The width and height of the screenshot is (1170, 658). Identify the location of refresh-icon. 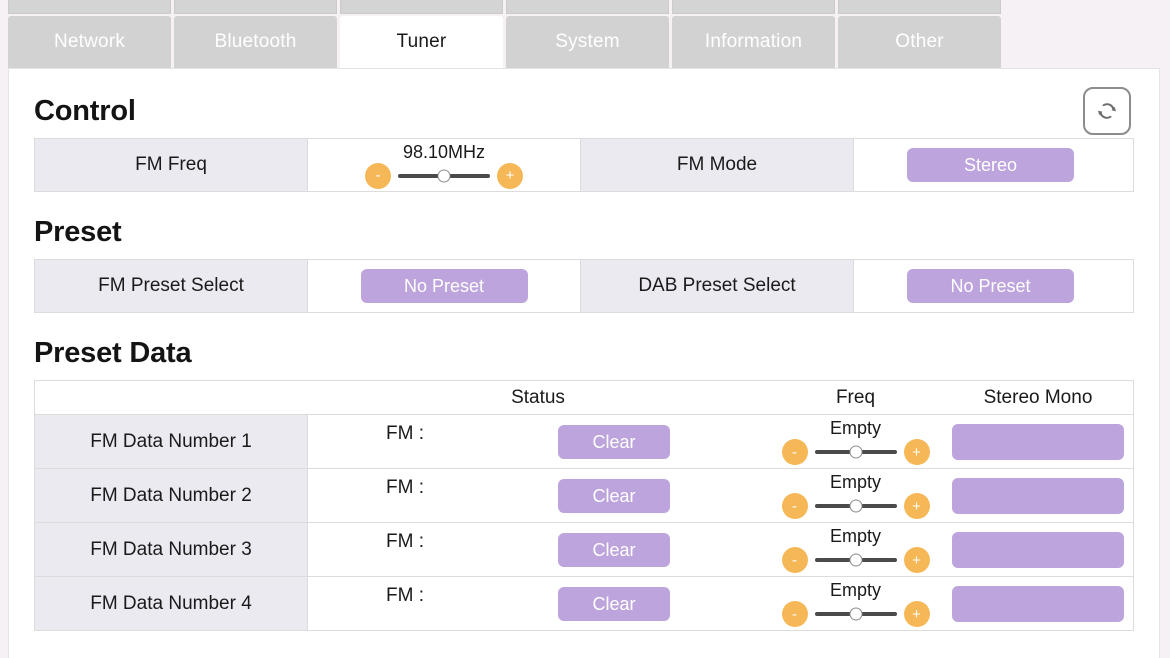
(1107, 111).